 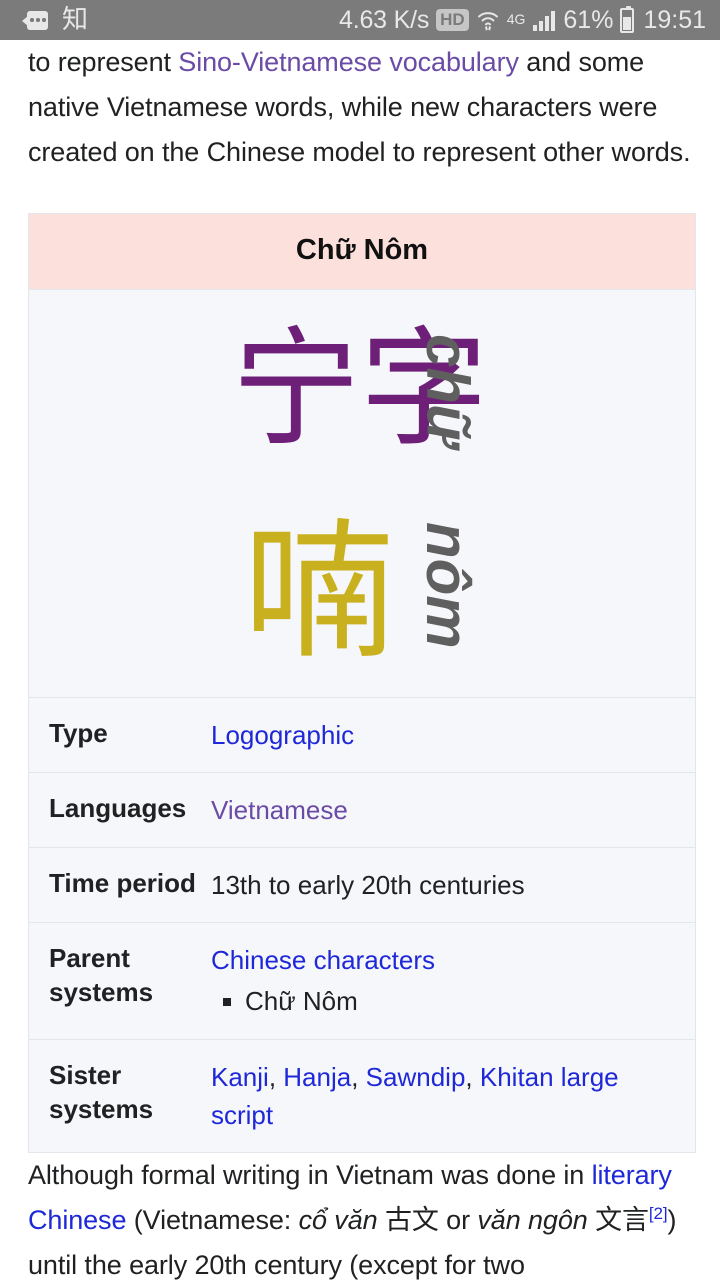 What do you see at coordinates (323, 960) in the screenshot?
I see `link-chinese-characters: Chinese characters` at bounding box center [323, 960].